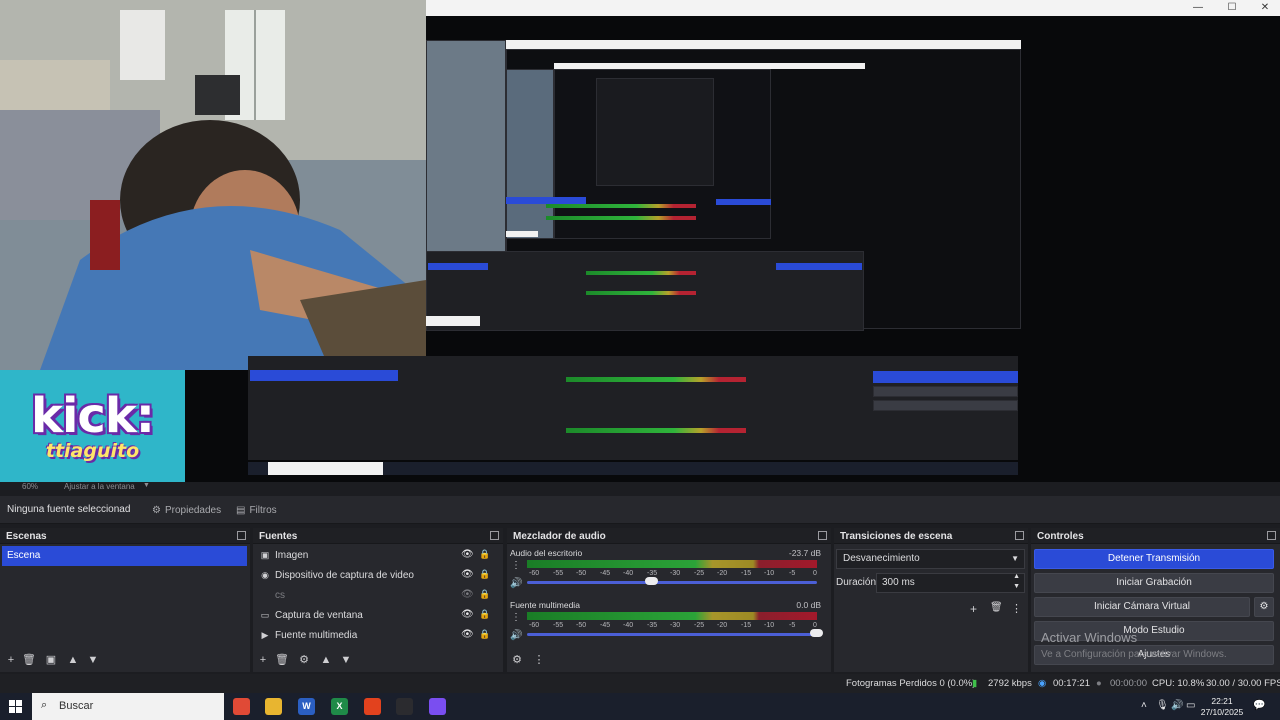 Image resolution: width=1280 pixels, height=720 pixels. Describe the element at coordinates (853, 8) in the screenshot. I see `captured-window-titlebar: — ☐ ✕` at that location.